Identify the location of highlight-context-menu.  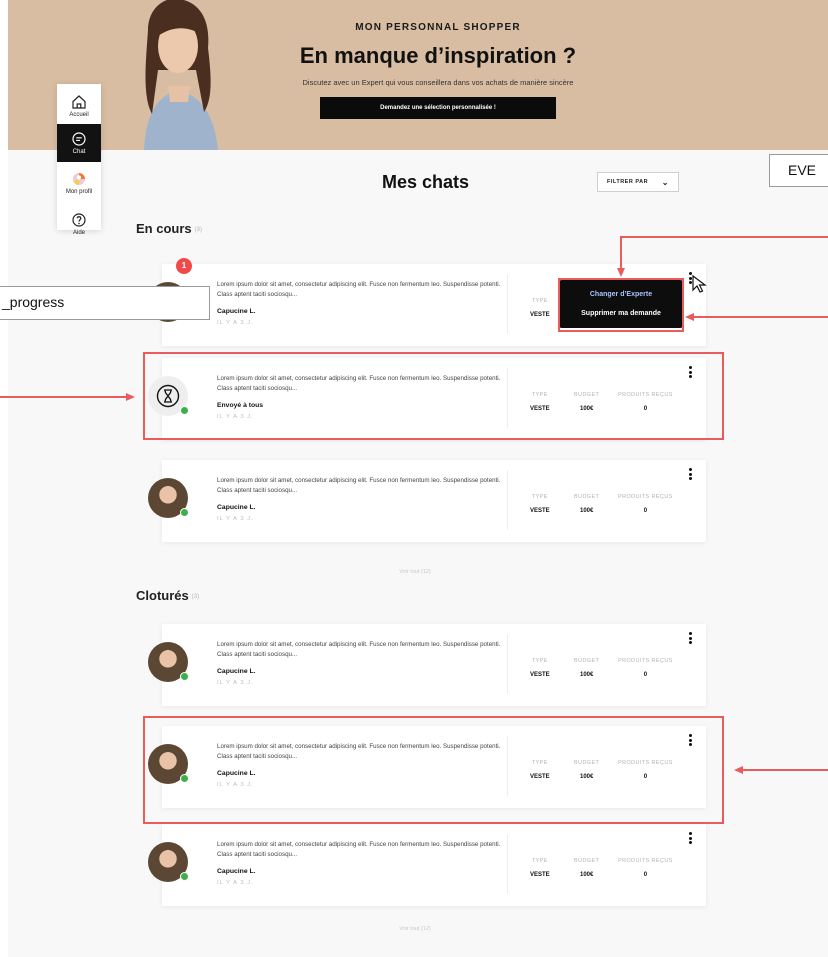
(621, 305).